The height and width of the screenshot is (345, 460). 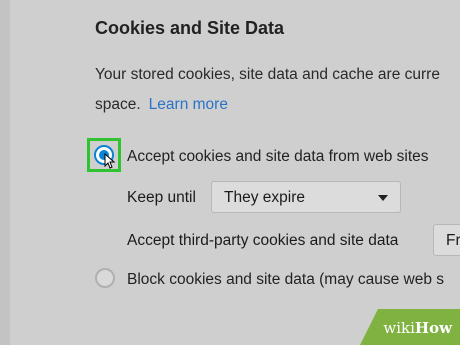 I want to click on dropdown-arrow-icon, so click(x=383, y=198).